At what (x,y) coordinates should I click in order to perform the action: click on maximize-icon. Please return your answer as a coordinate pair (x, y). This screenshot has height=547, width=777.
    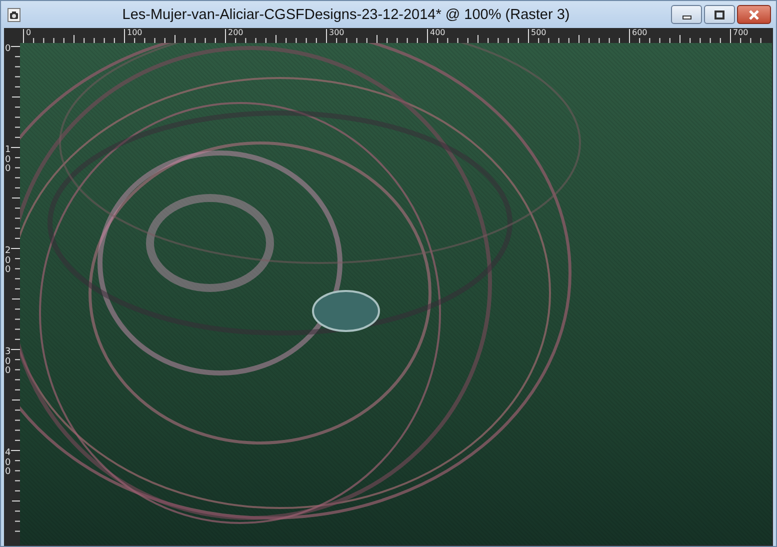
    Looking at the image, I should click on (719, 15).